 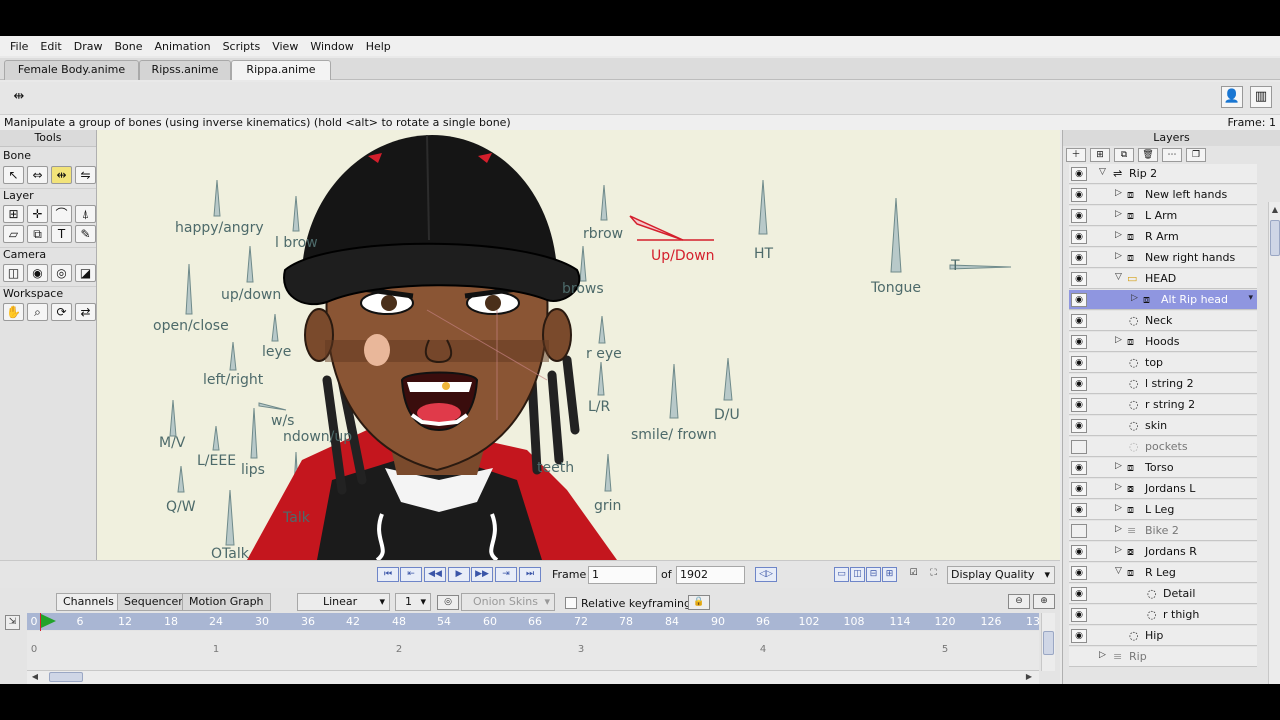 What do you see at coordinates (1029, 677) in the screenshot?
I see `scroll-right-icon: ▶` at bounding box center [1029, 677].